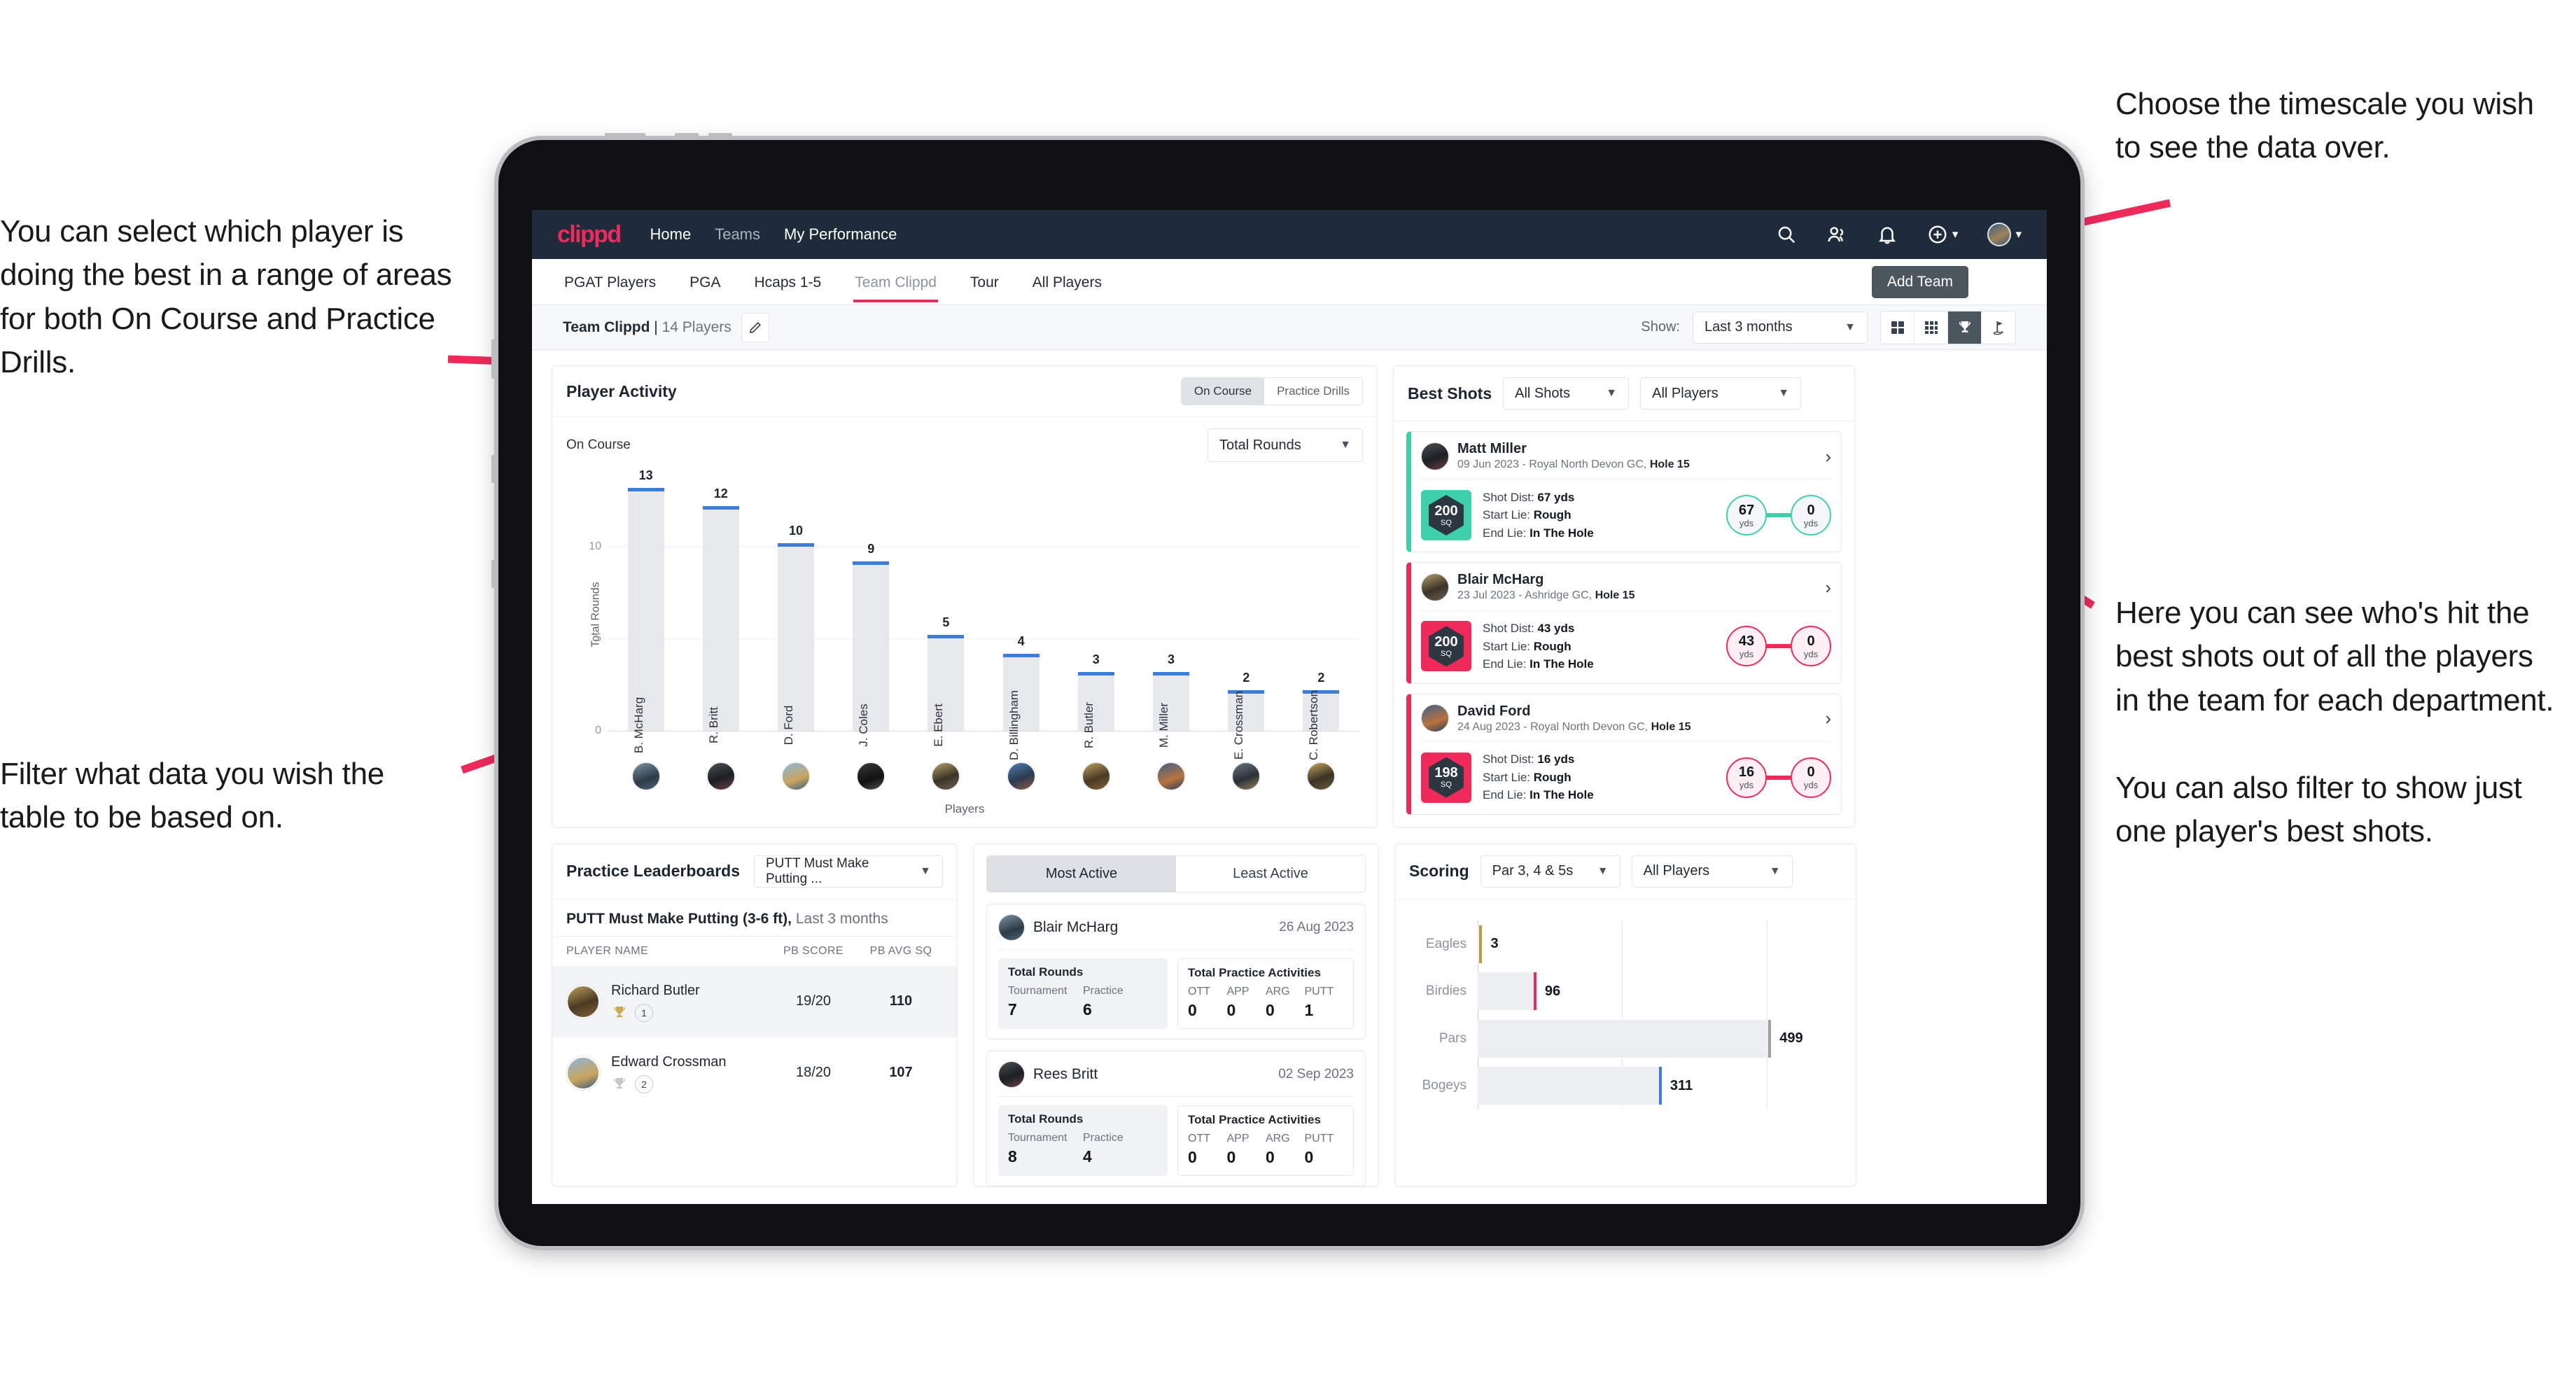 The height and width of the screenshot is (1386, 2576). Describe the element at coordinates (1746, 772) in the screenshot. I see `from-value: 16` at that location.